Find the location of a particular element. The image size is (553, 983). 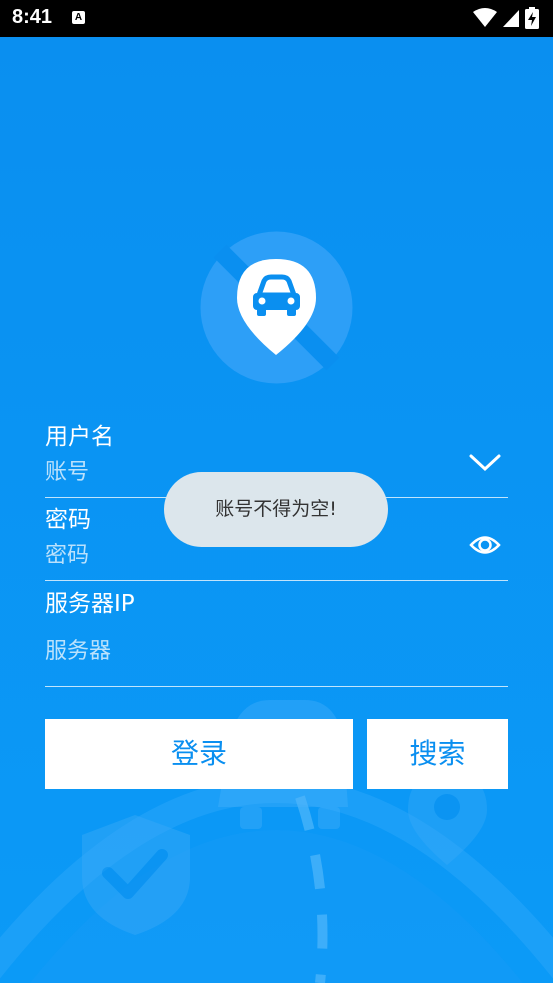

eye-icon is located at coordinates (485, 545).